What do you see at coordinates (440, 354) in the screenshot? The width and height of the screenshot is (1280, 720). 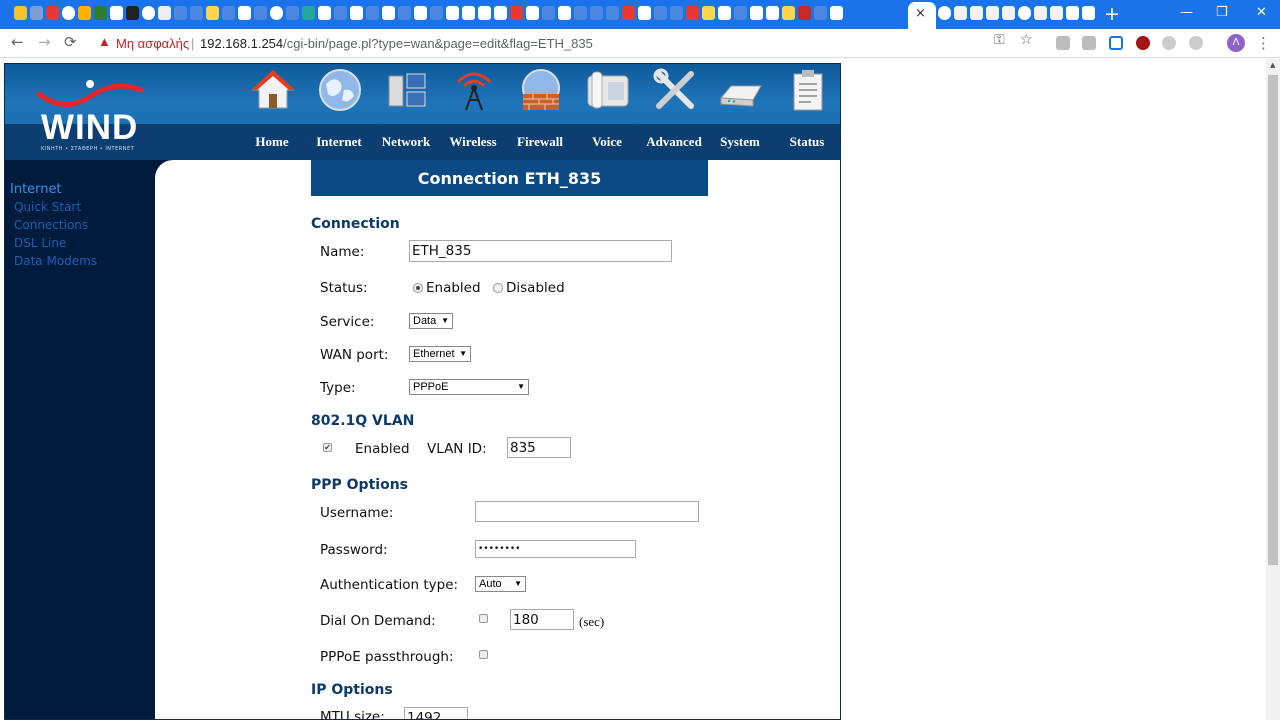 I see `wan-port-select: Ethernet ▼` at bounding box center [440, 354].